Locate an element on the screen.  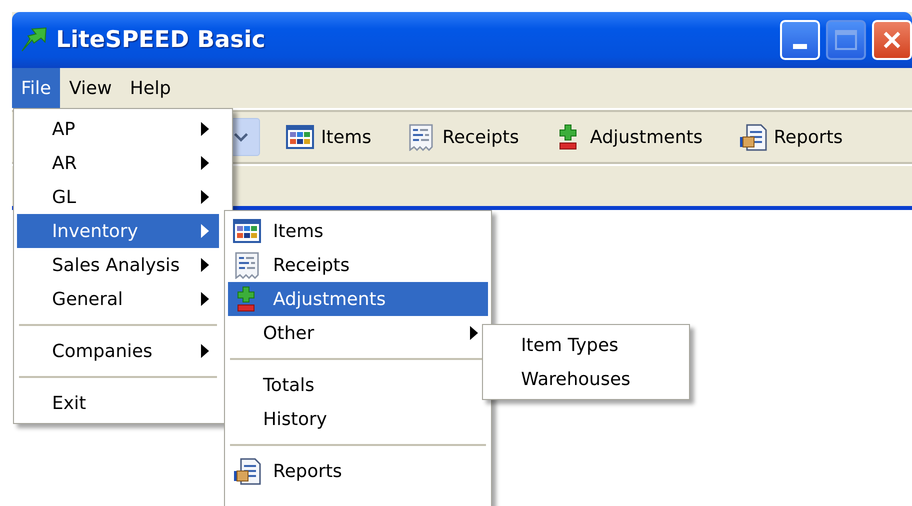
caret-icon is located at coordinates (241, 137).